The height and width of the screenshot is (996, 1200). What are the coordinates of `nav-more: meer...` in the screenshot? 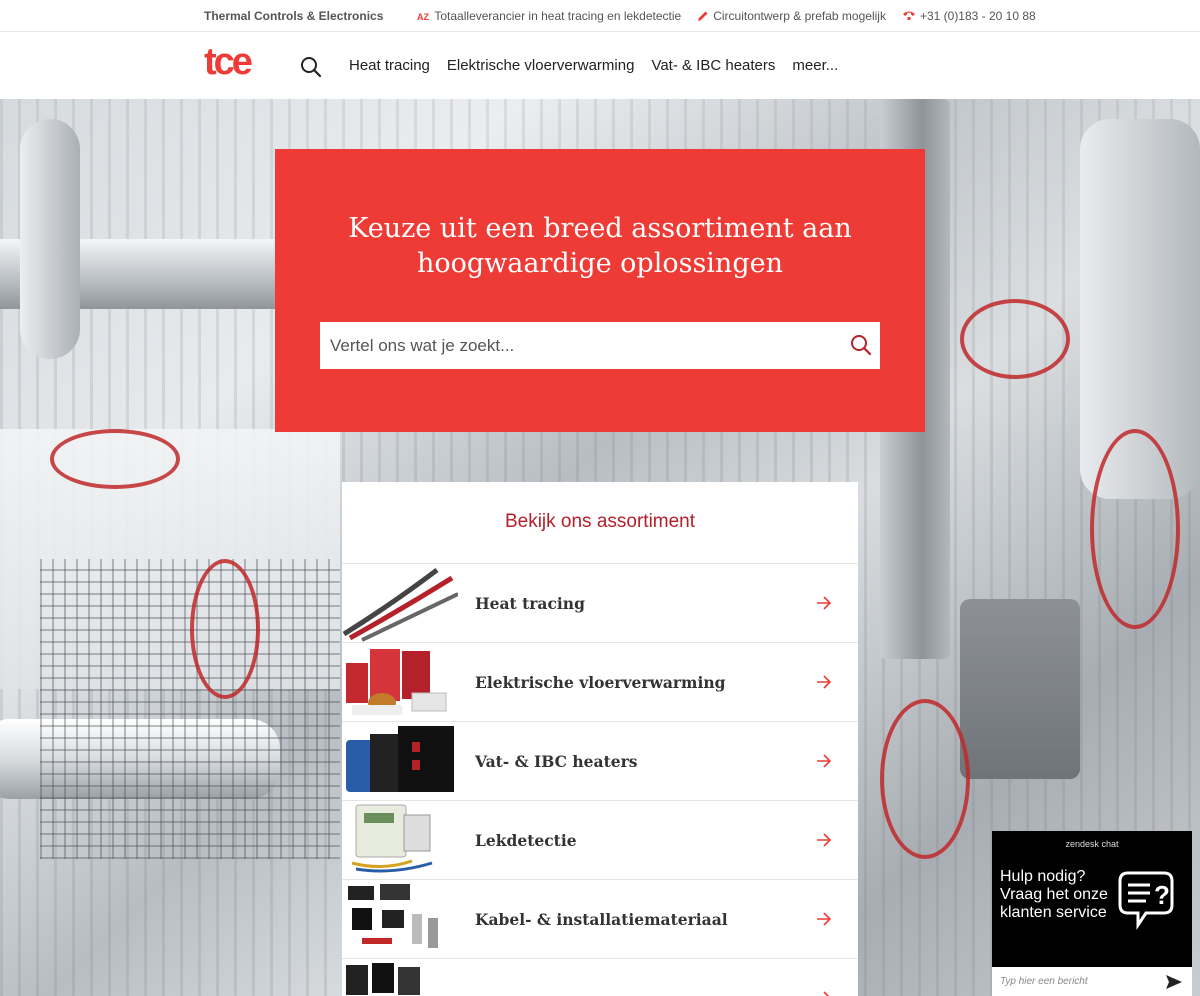 It's located at (815, 65).